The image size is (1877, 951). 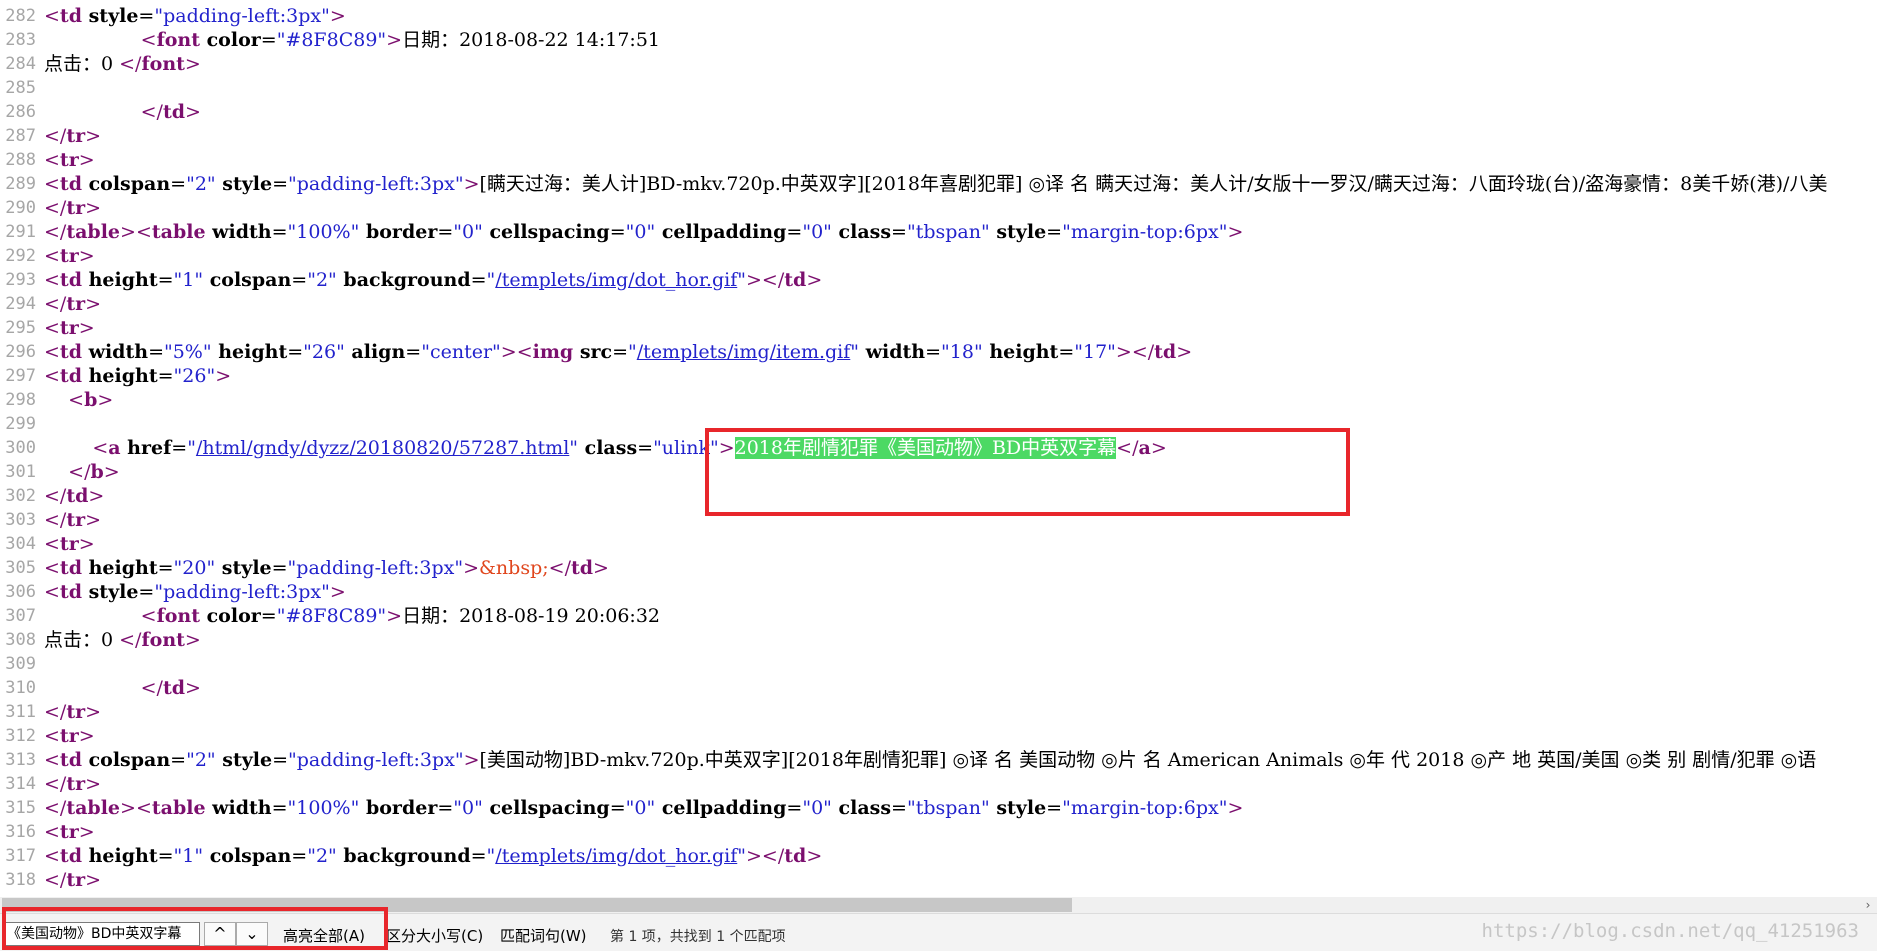 I want to click on tag-name: font, so click(x=178, y=40).